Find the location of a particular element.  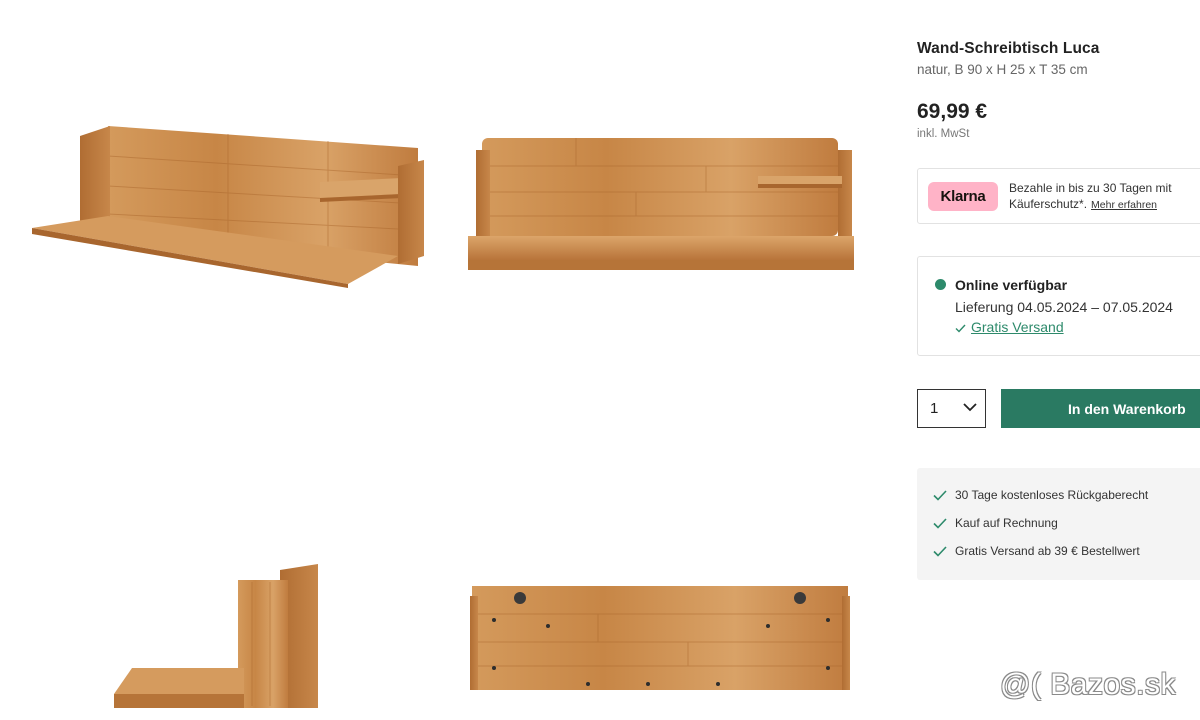

benefit-label: 30 Tage kostenloses Rückgaberecht is located at coordinates (1052, 495).